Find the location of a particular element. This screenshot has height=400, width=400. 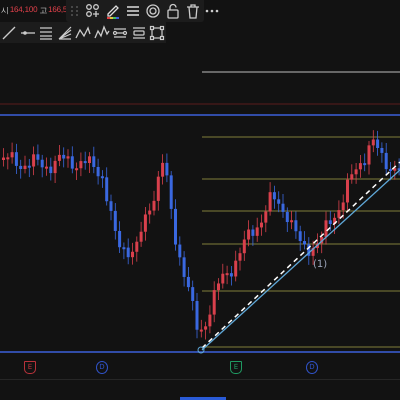

wave-label: (1) is located at coordinates (320, 264).